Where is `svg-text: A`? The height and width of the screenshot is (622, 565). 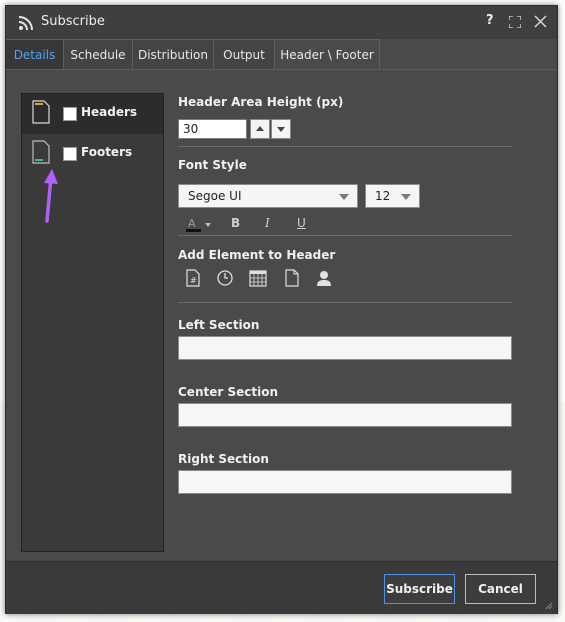
svg-text: A is located at coordinates (192, 223).